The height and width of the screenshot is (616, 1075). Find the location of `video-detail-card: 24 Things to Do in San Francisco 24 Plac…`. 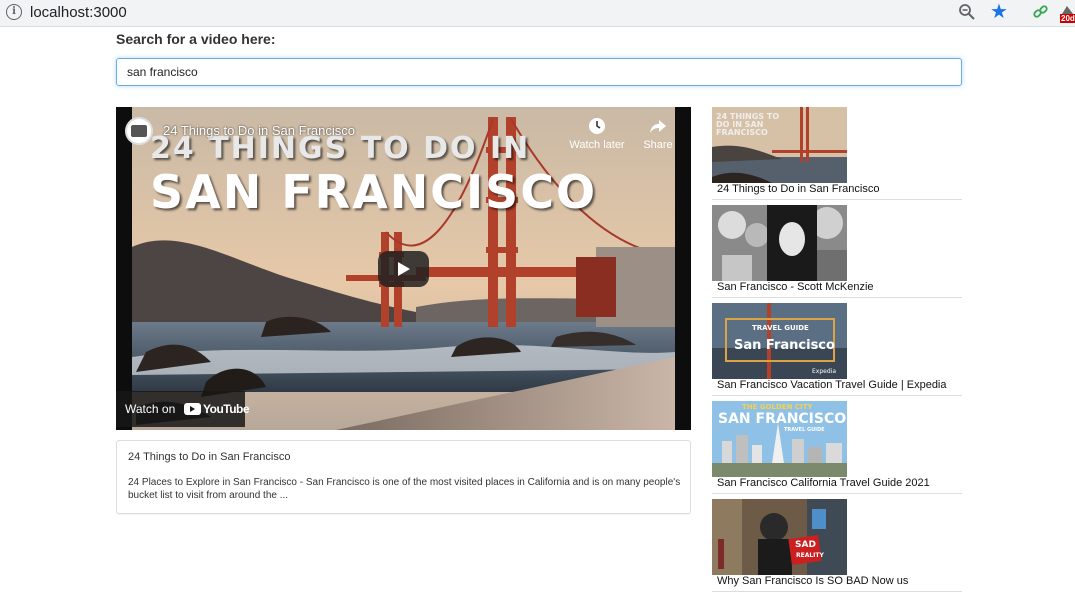

video-detail-card: 24 Things to Do in San Francisco 24 Plac… is located at coordinates (403, 477).